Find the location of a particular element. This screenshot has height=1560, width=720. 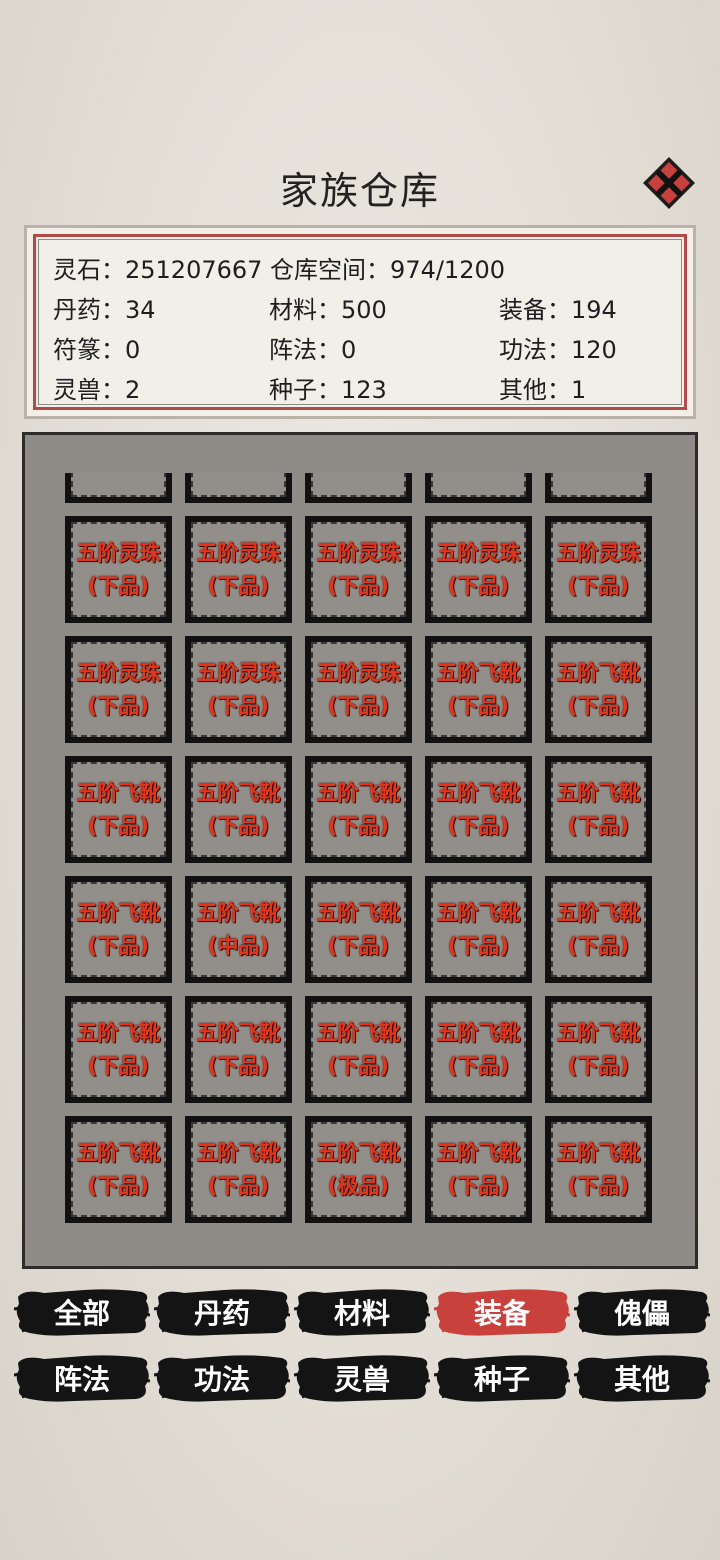

tab-label: 其他 is located at coordinates (641, 1379).